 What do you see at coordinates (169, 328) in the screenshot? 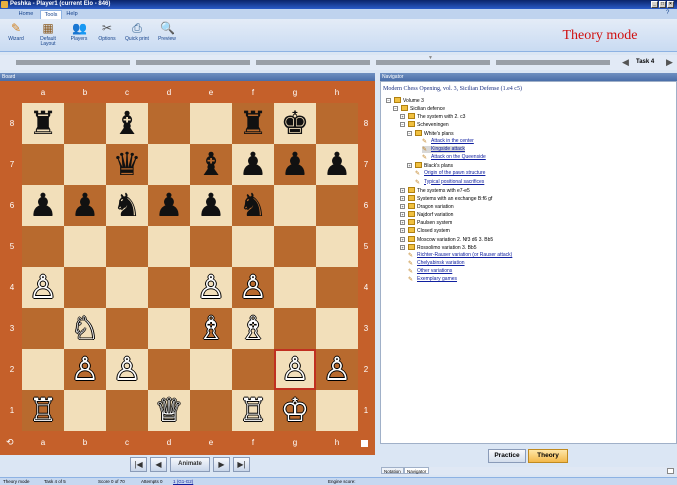
I see `square-d3` at bounding box center [169, 328].